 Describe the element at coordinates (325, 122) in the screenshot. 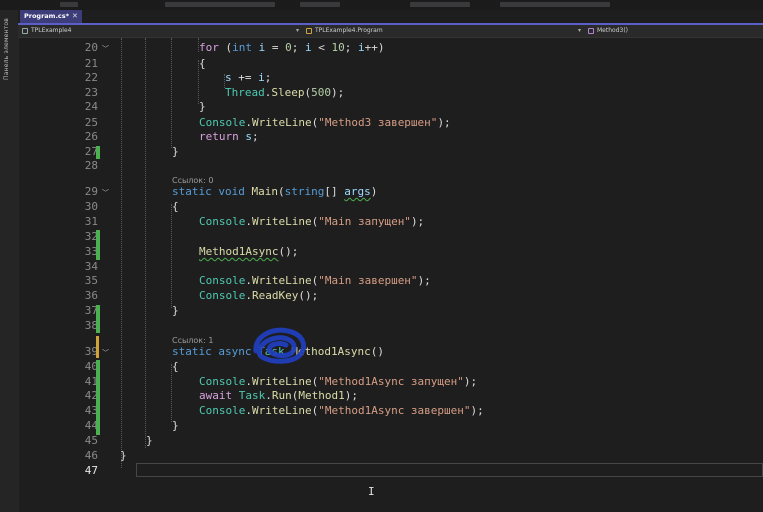

I see `code-line: Console.WriteLine("Method3 завершен");` at that location.